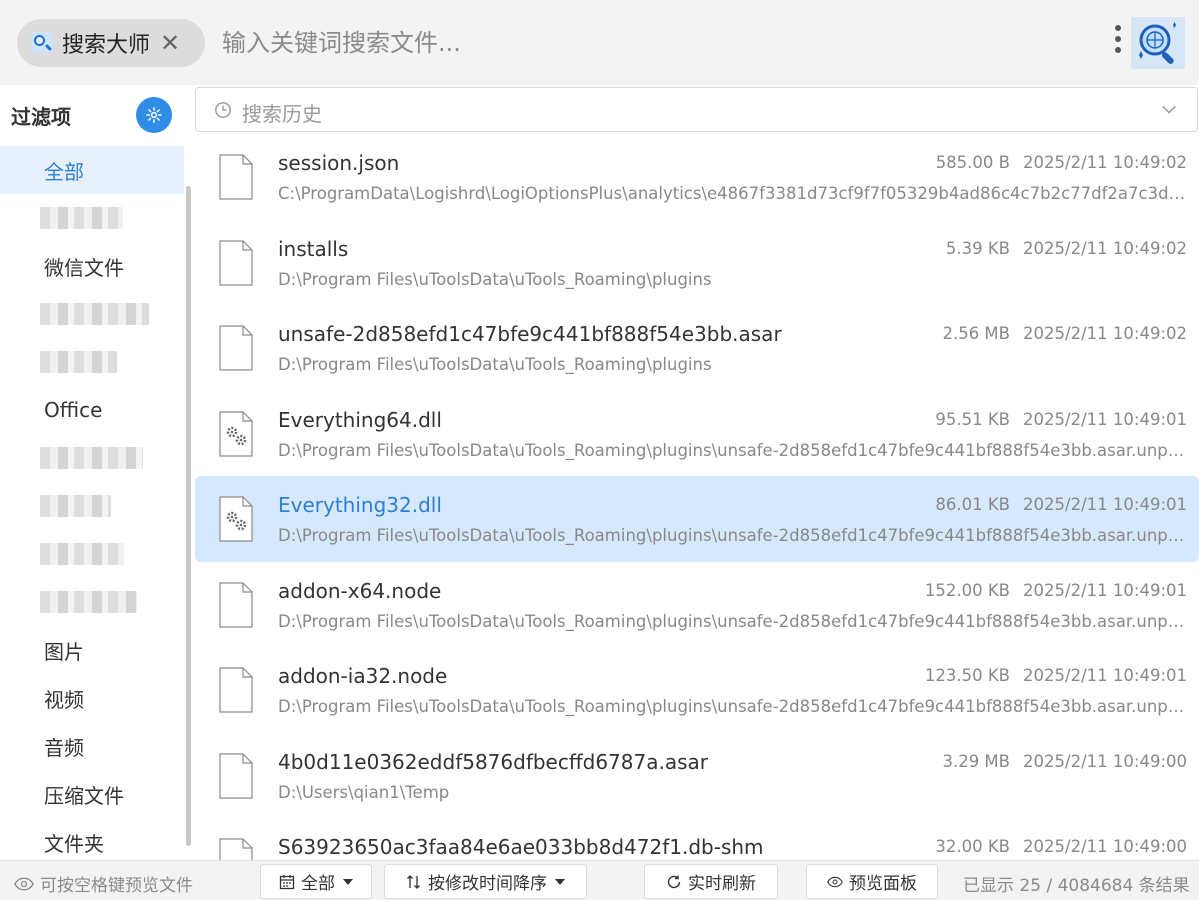  I want to click on sidebar-filter-label: 微信文件, so click(84, 267).